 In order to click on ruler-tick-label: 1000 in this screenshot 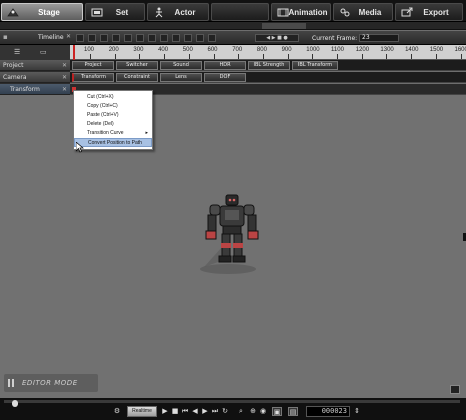, I will do `click(313, 50)`.